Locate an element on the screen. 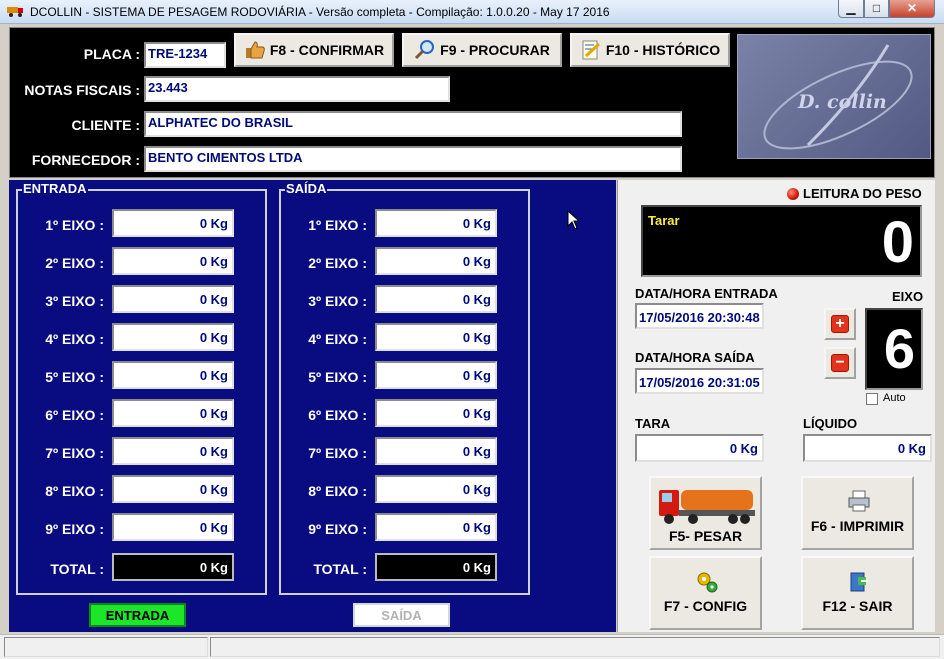  entrada-axle-4-field: 0 Kg is located at coordinates (173, 337).